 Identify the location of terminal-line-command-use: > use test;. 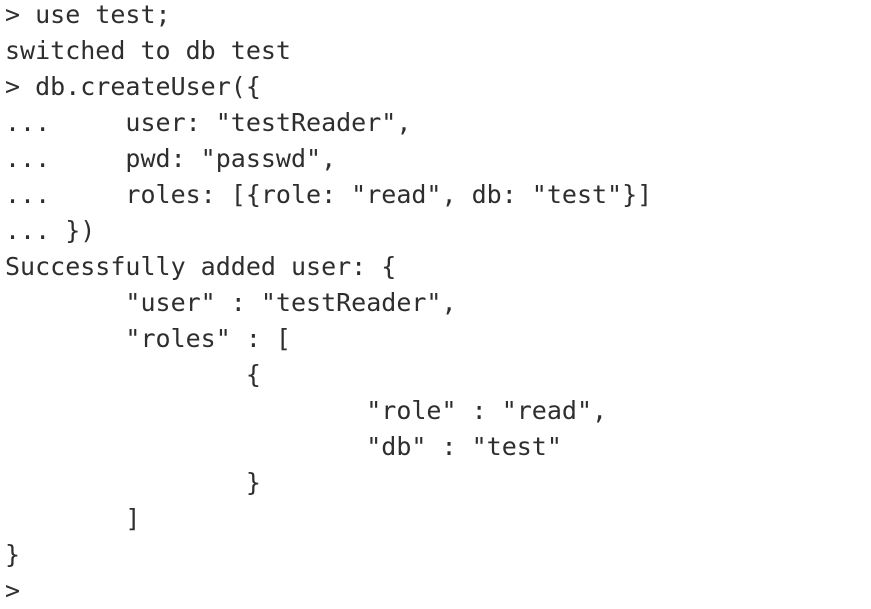
(88, 14).